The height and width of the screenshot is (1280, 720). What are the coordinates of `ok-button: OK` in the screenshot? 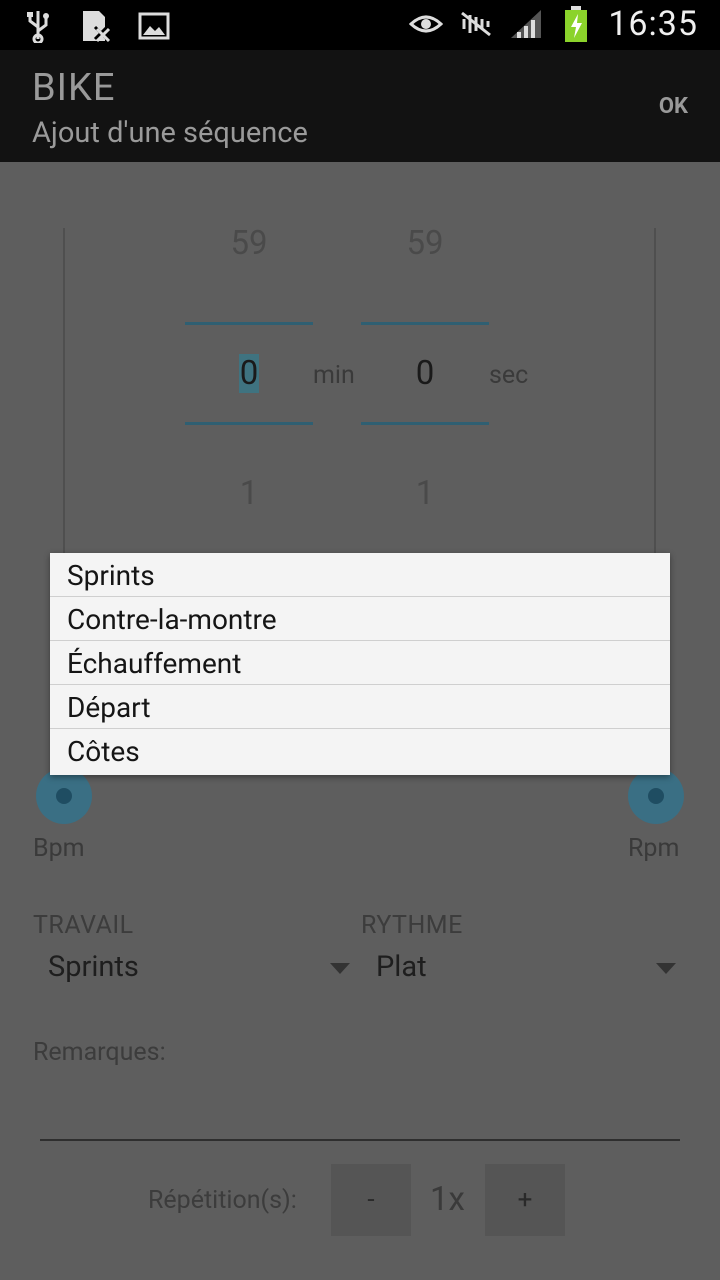 It's located at (673, 106).